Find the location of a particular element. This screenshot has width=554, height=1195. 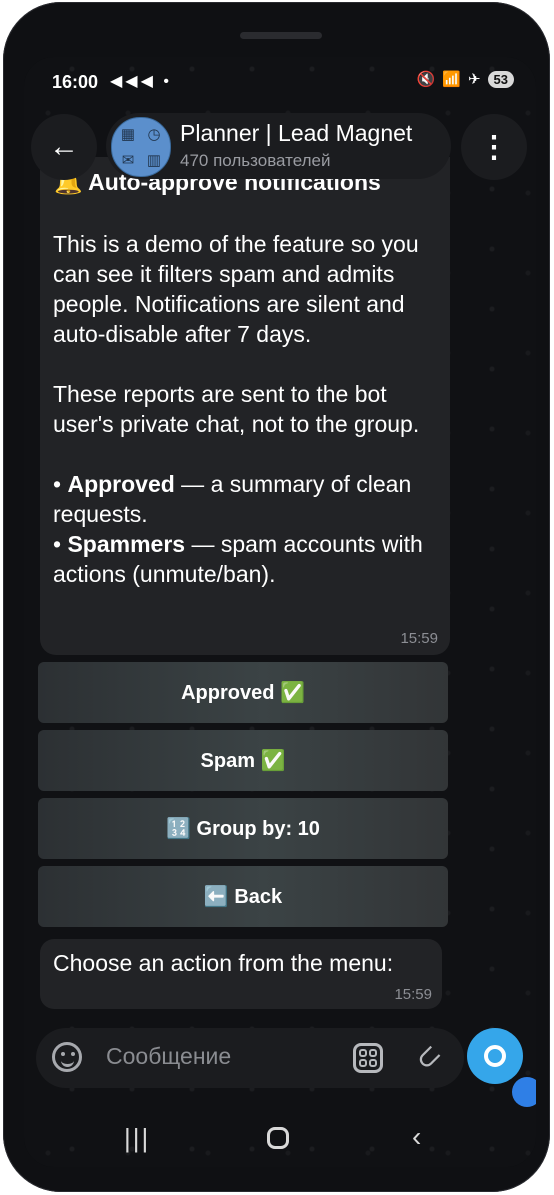

calendar-icon: ▦ is located at coordinates (128, 134).